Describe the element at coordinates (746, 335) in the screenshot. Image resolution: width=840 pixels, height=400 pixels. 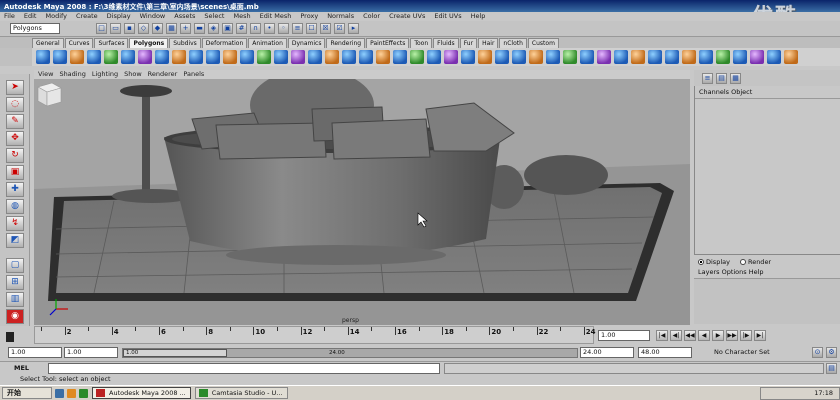
I see `step-forward-icon: |▶` at that location.